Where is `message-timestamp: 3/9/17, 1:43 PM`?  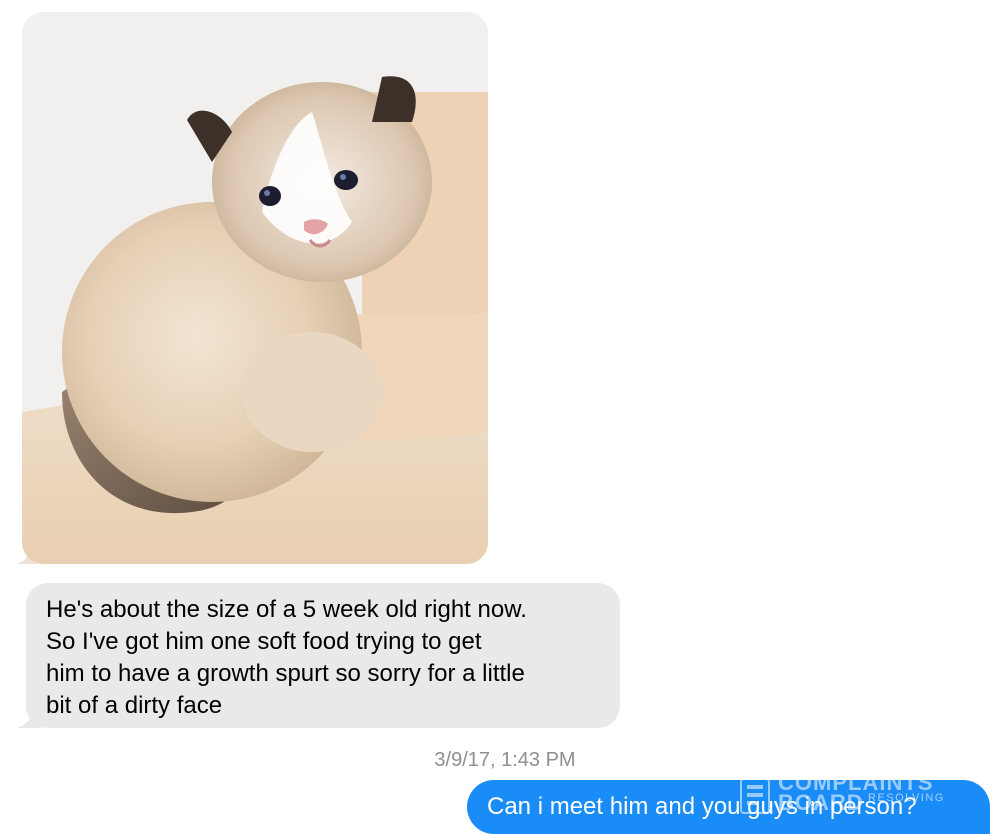
message-timestamp: 3/9/17, 1:43 PM is located at coordinates (505, 760).